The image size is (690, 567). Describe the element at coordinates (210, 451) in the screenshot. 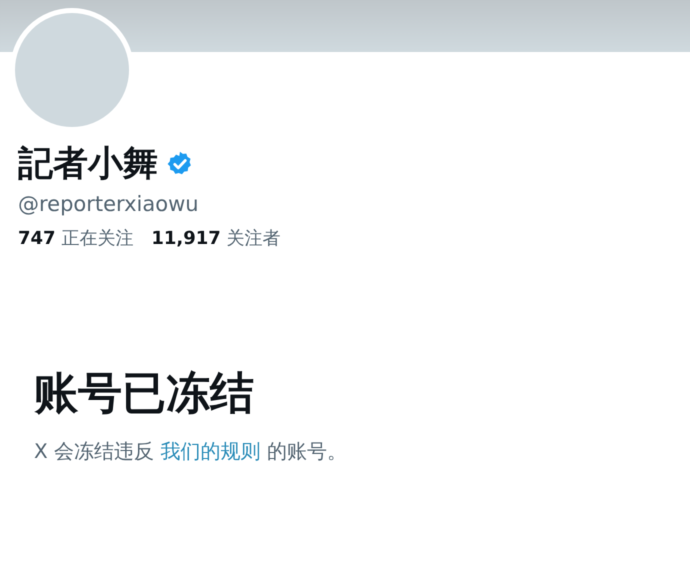

I see `rules-link: 我们的规则` at that location.